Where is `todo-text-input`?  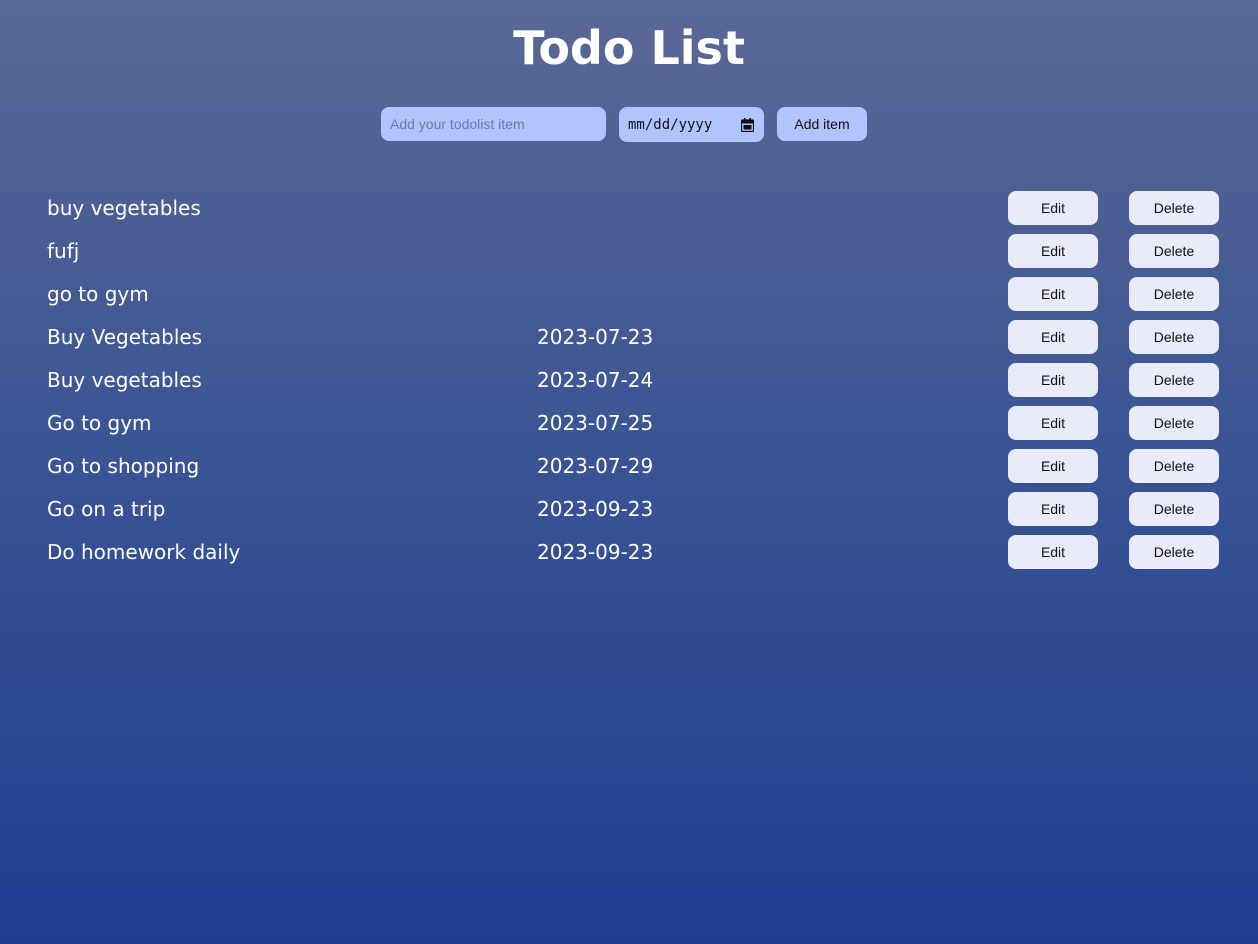
todo-text-input is located at coordinates (493, 124).